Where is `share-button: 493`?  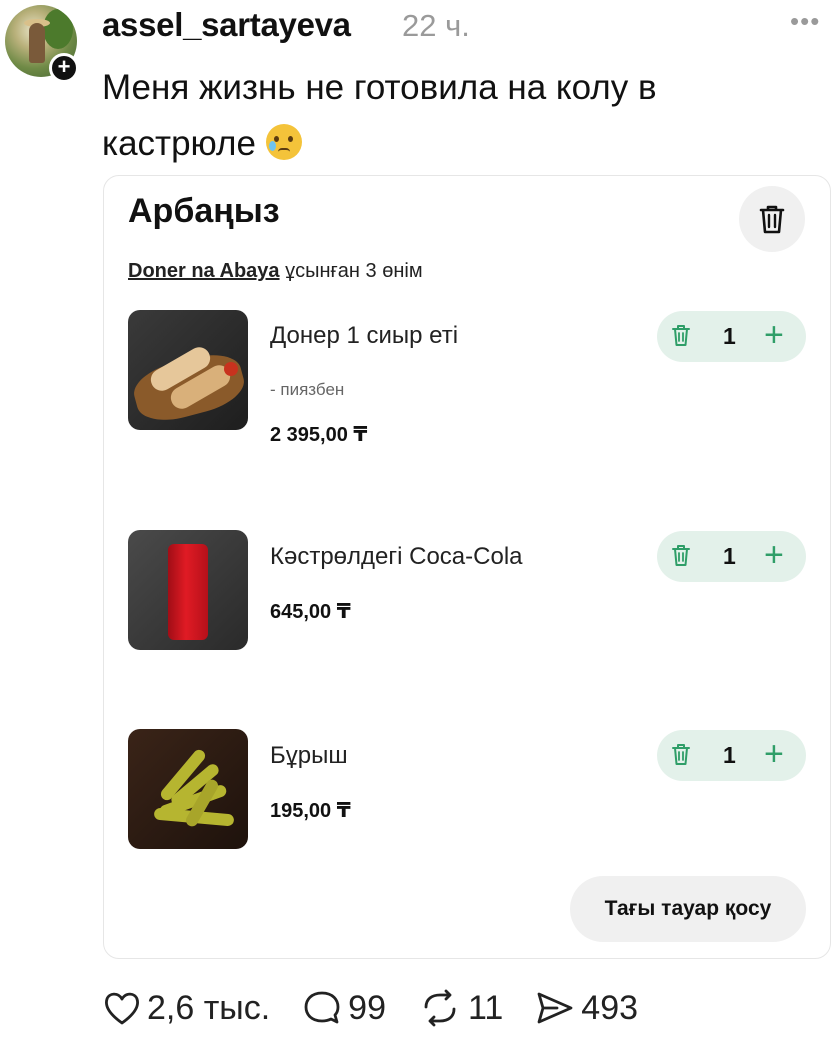 share-button: 493 is located at coordinates (586, 1008).